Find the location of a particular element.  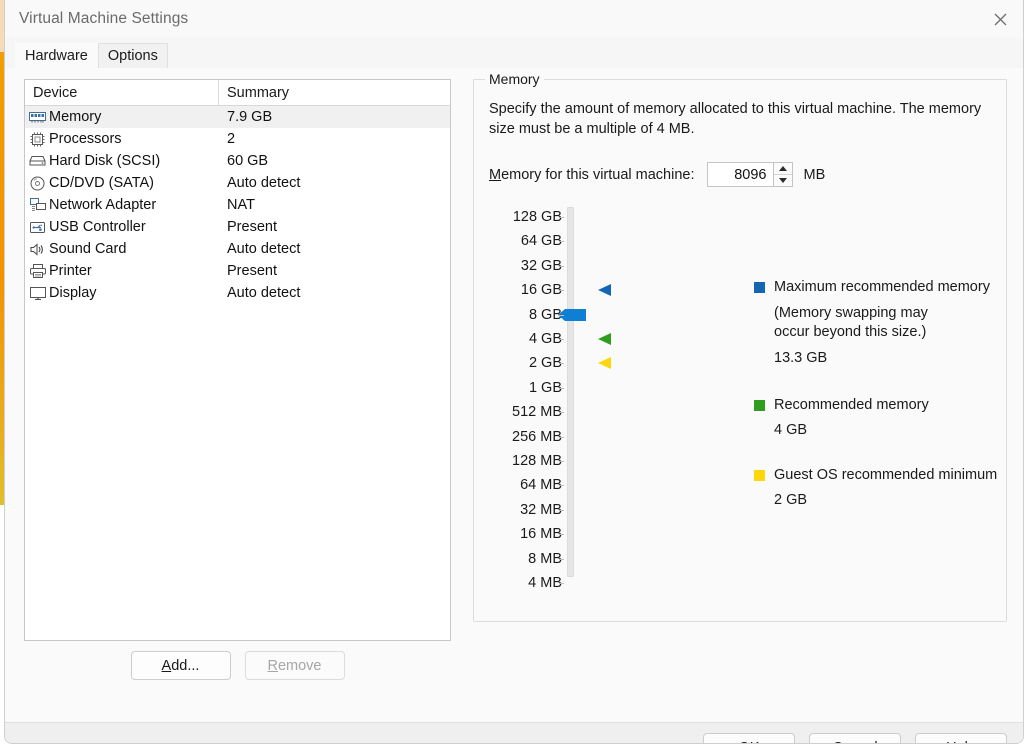

device-row-summary: 2 is located at coordinates (231, 139).